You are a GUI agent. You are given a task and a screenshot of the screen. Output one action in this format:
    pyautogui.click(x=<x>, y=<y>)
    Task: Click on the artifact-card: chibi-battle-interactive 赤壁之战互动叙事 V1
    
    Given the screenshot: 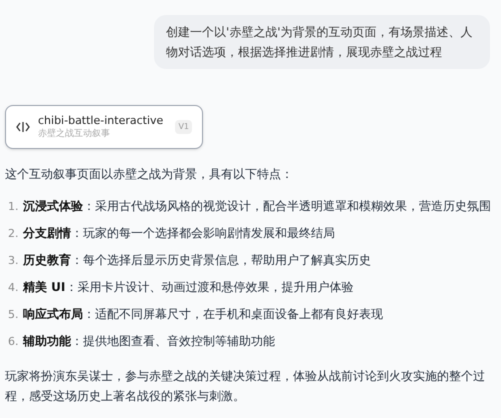 What is the action you would take?
    pyautogui.click(x=104, y=127)
    